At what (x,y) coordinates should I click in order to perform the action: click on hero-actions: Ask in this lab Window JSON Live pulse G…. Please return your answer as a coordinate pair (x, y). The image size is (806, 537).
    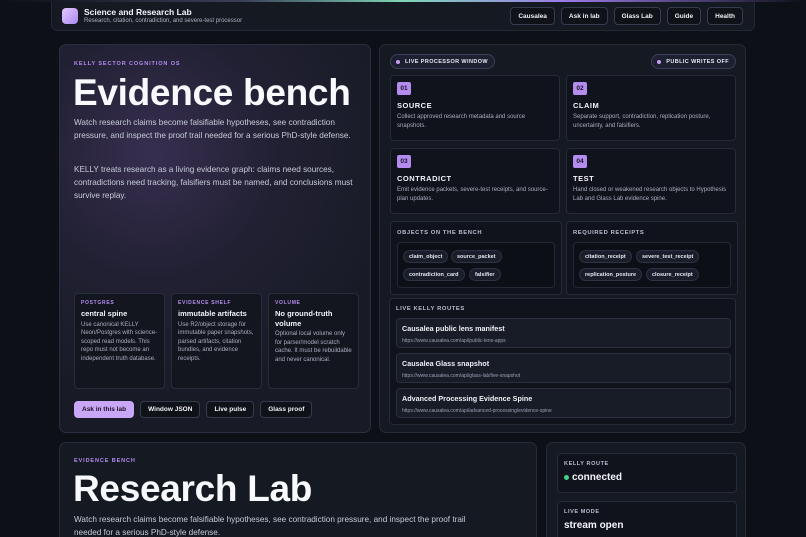
    Looking at the image, I should click on (193, 409).